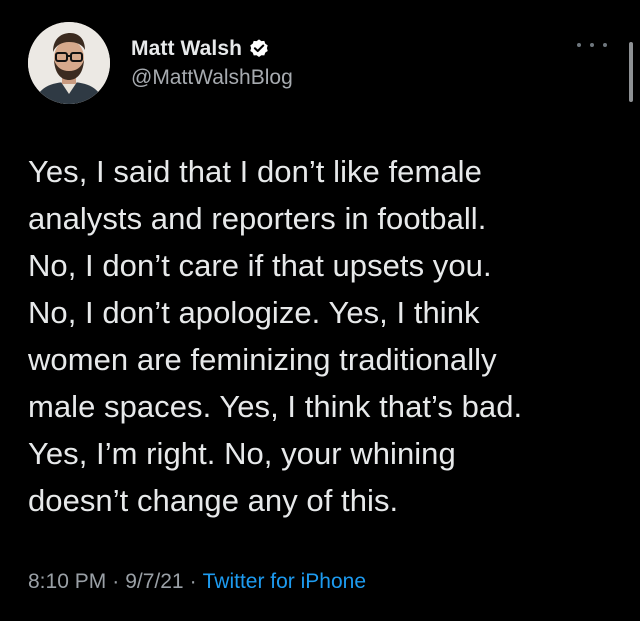 Image resolution: width=640 pixels, height=621 pixels. Describe the element at coordinates (186, 49) in the screenshot. I see `display-name: Matt Walsh` at that location.